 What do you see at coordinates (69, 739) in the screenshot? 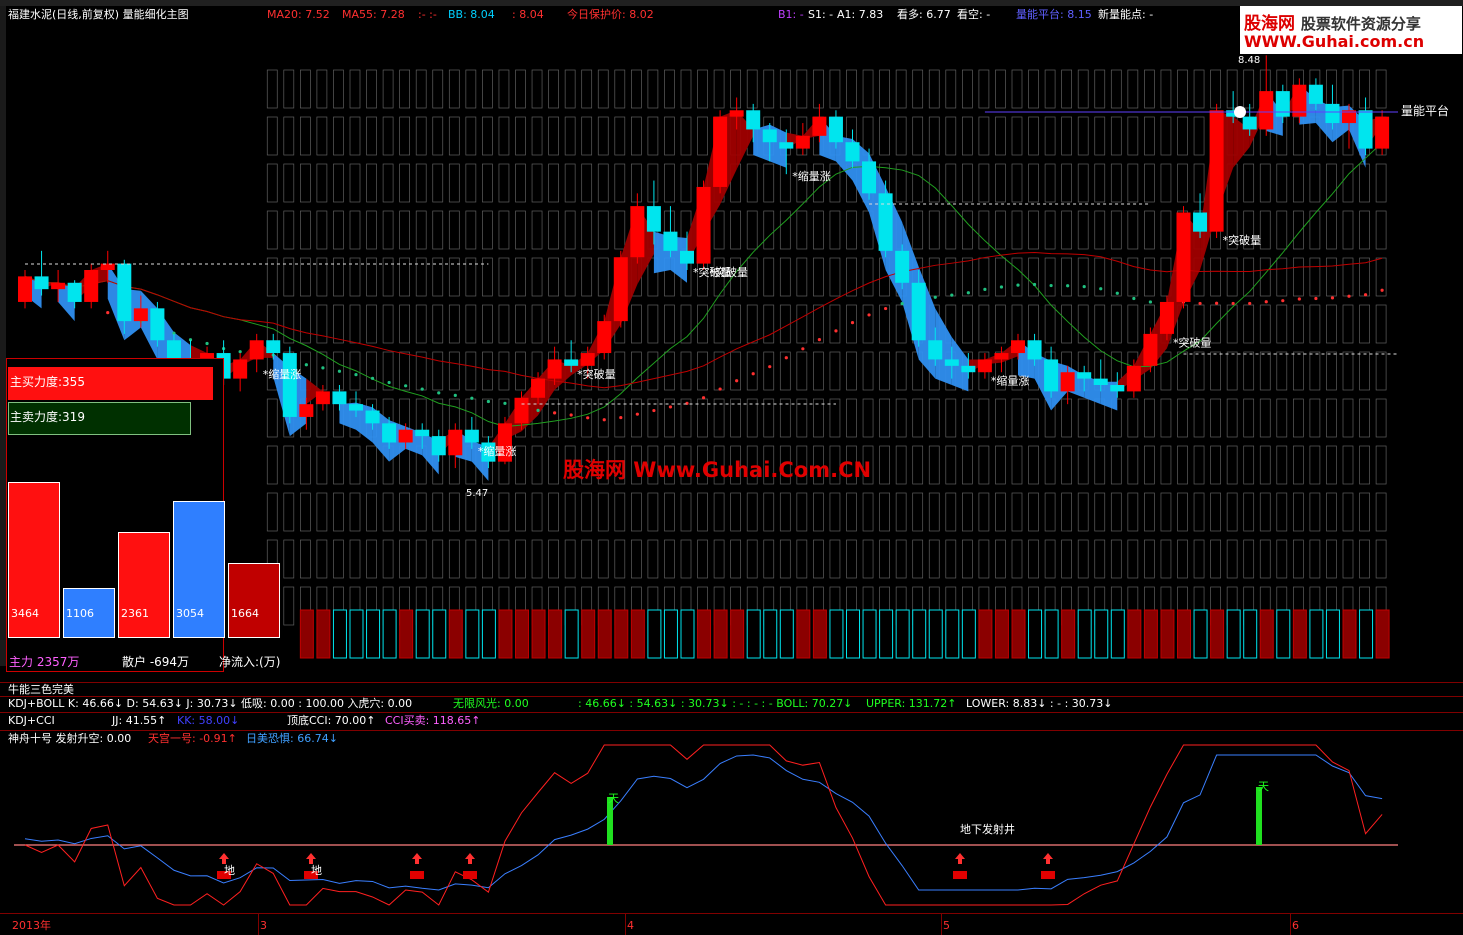
I see `shenzhou-row: 神舟十号 发射升空: 0.00` at bounding box center [69, 739].